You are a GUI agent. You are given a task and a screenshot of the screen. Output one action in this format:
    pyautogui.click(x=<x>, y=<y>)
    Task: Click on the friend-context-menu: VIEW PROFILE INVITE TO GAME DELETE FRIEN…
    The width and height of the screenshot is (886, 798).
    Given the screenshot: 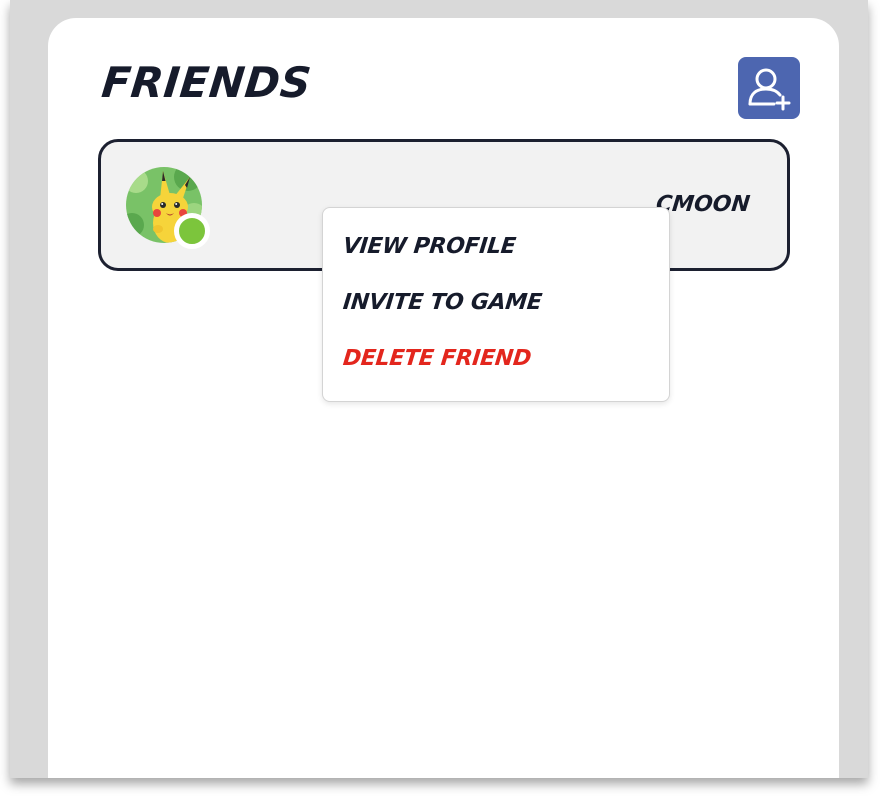 What is the action you would take?
    pyautogui.click(x=496, y=304)
    